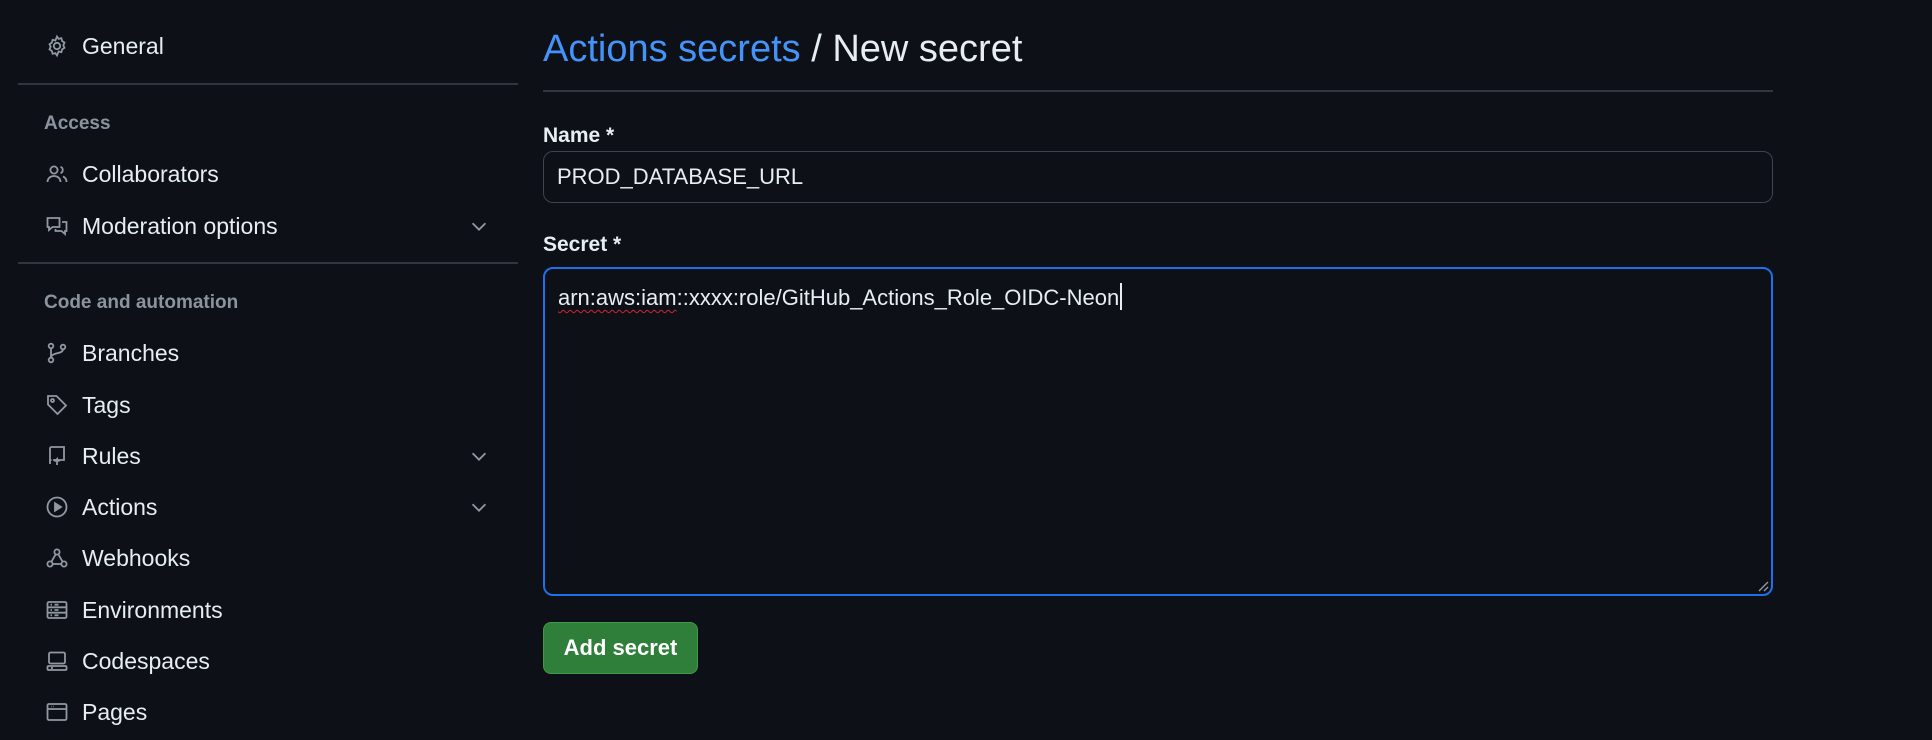 Image resolution: width=1932 pixels, height=740 pixels. What do you see at coordinates (146, 660) in the screenshot?
I see `sidebar-item-label: Codespaces` at bounding box center [146, 660].